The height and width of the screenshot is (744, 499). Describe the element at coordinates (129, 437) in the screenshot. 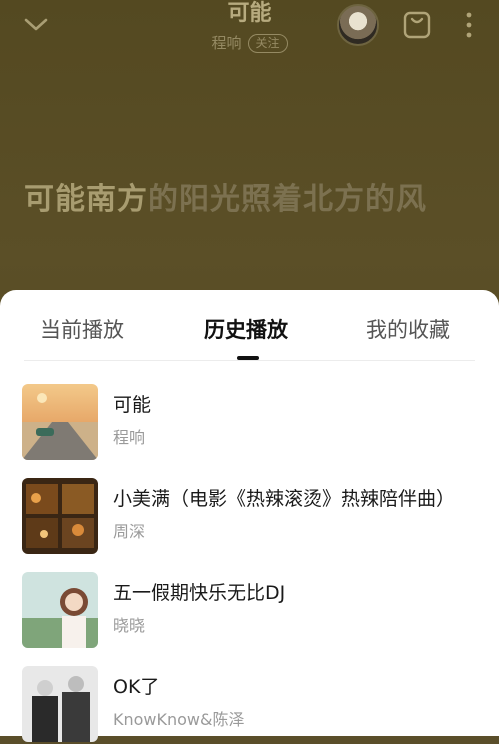

I see `track-artist: 程响` at that location.